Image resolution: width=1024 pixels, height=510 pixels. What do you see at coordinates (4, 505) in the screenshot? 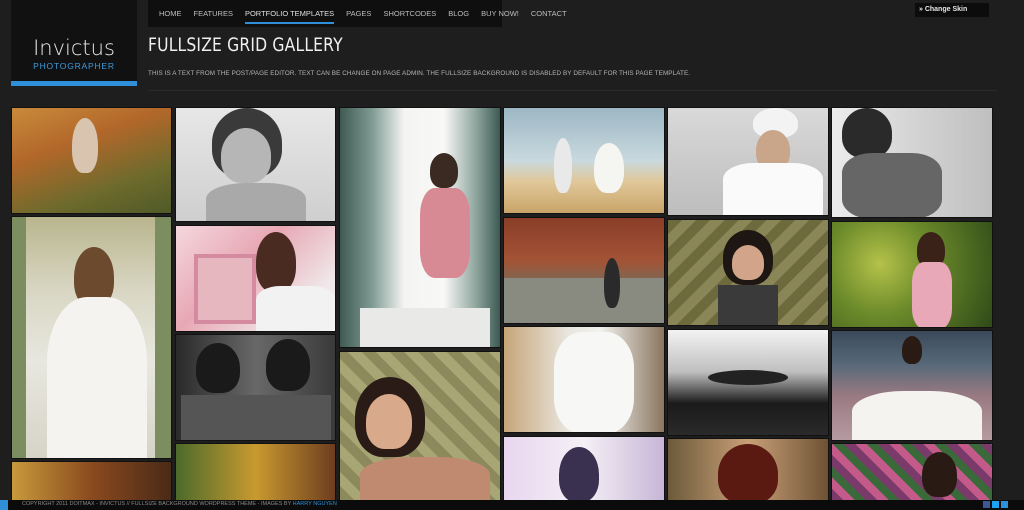
I see `footer-accent` at bounding box center [4, 505].